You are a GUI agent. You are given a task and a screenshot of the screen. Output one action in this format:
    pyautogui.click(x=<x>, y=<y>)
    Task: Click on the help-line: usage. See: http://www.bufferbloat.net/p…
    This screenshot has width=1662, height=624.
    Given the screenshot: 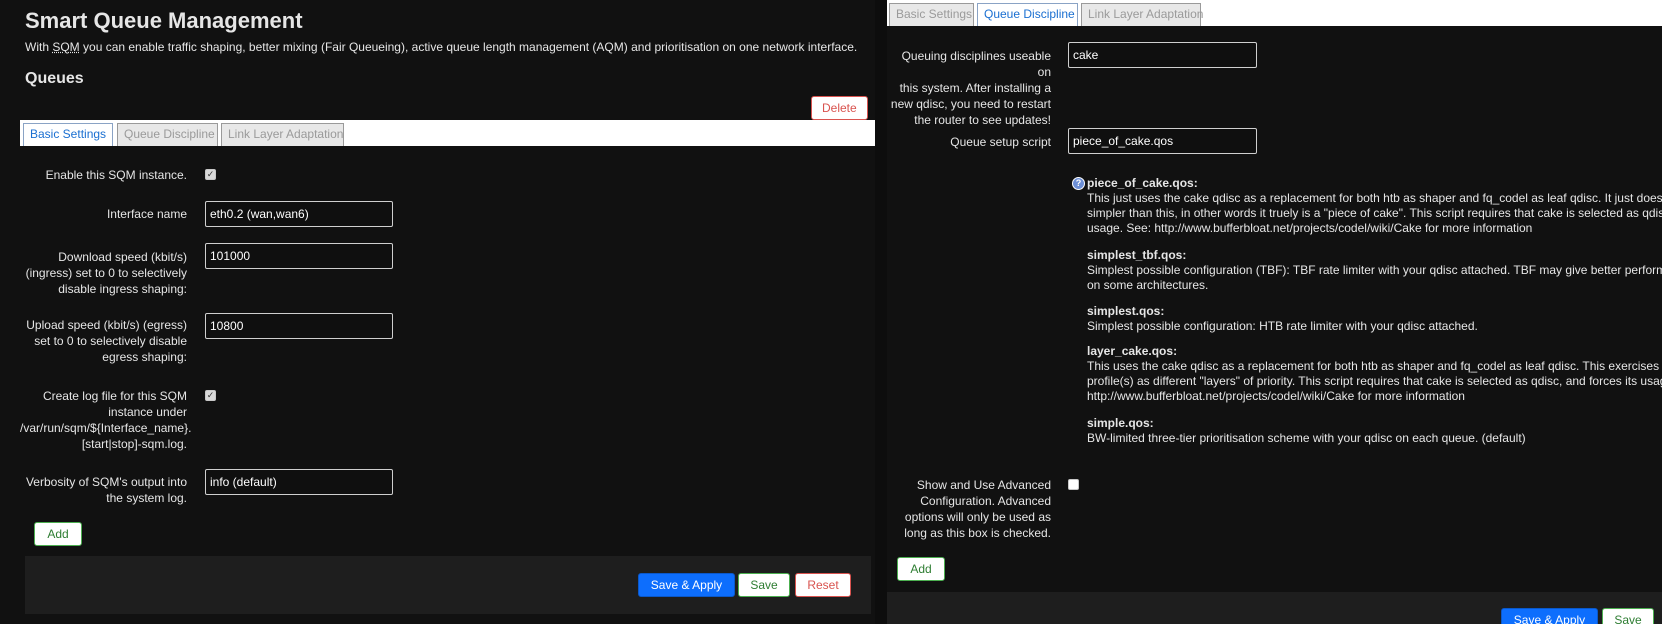 What is the action you would take?
    pyautogui.click(x=1310, y=228)
    